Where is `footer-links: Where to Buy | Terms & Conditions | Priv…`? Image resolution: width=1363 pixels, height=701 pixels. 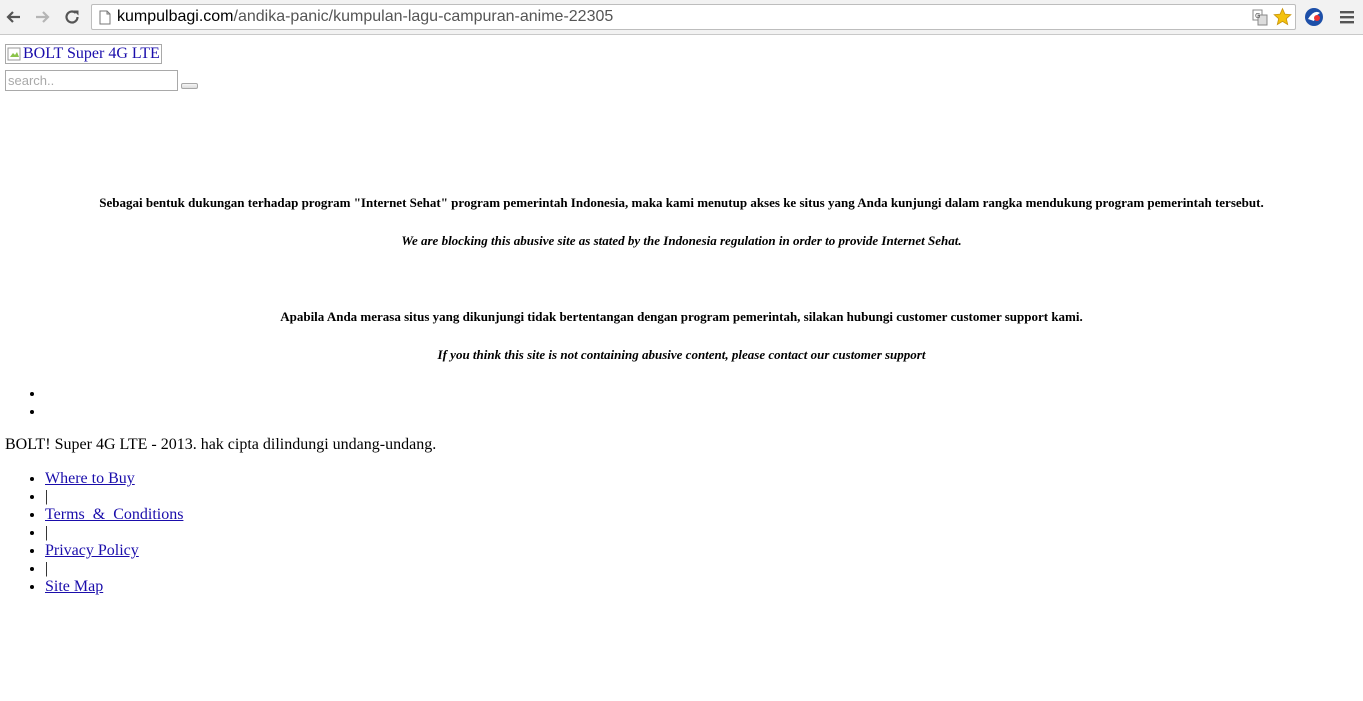
footer-links: Where to Buy | Terms & Conditions | Priv… is located at coordinates (114, 533).